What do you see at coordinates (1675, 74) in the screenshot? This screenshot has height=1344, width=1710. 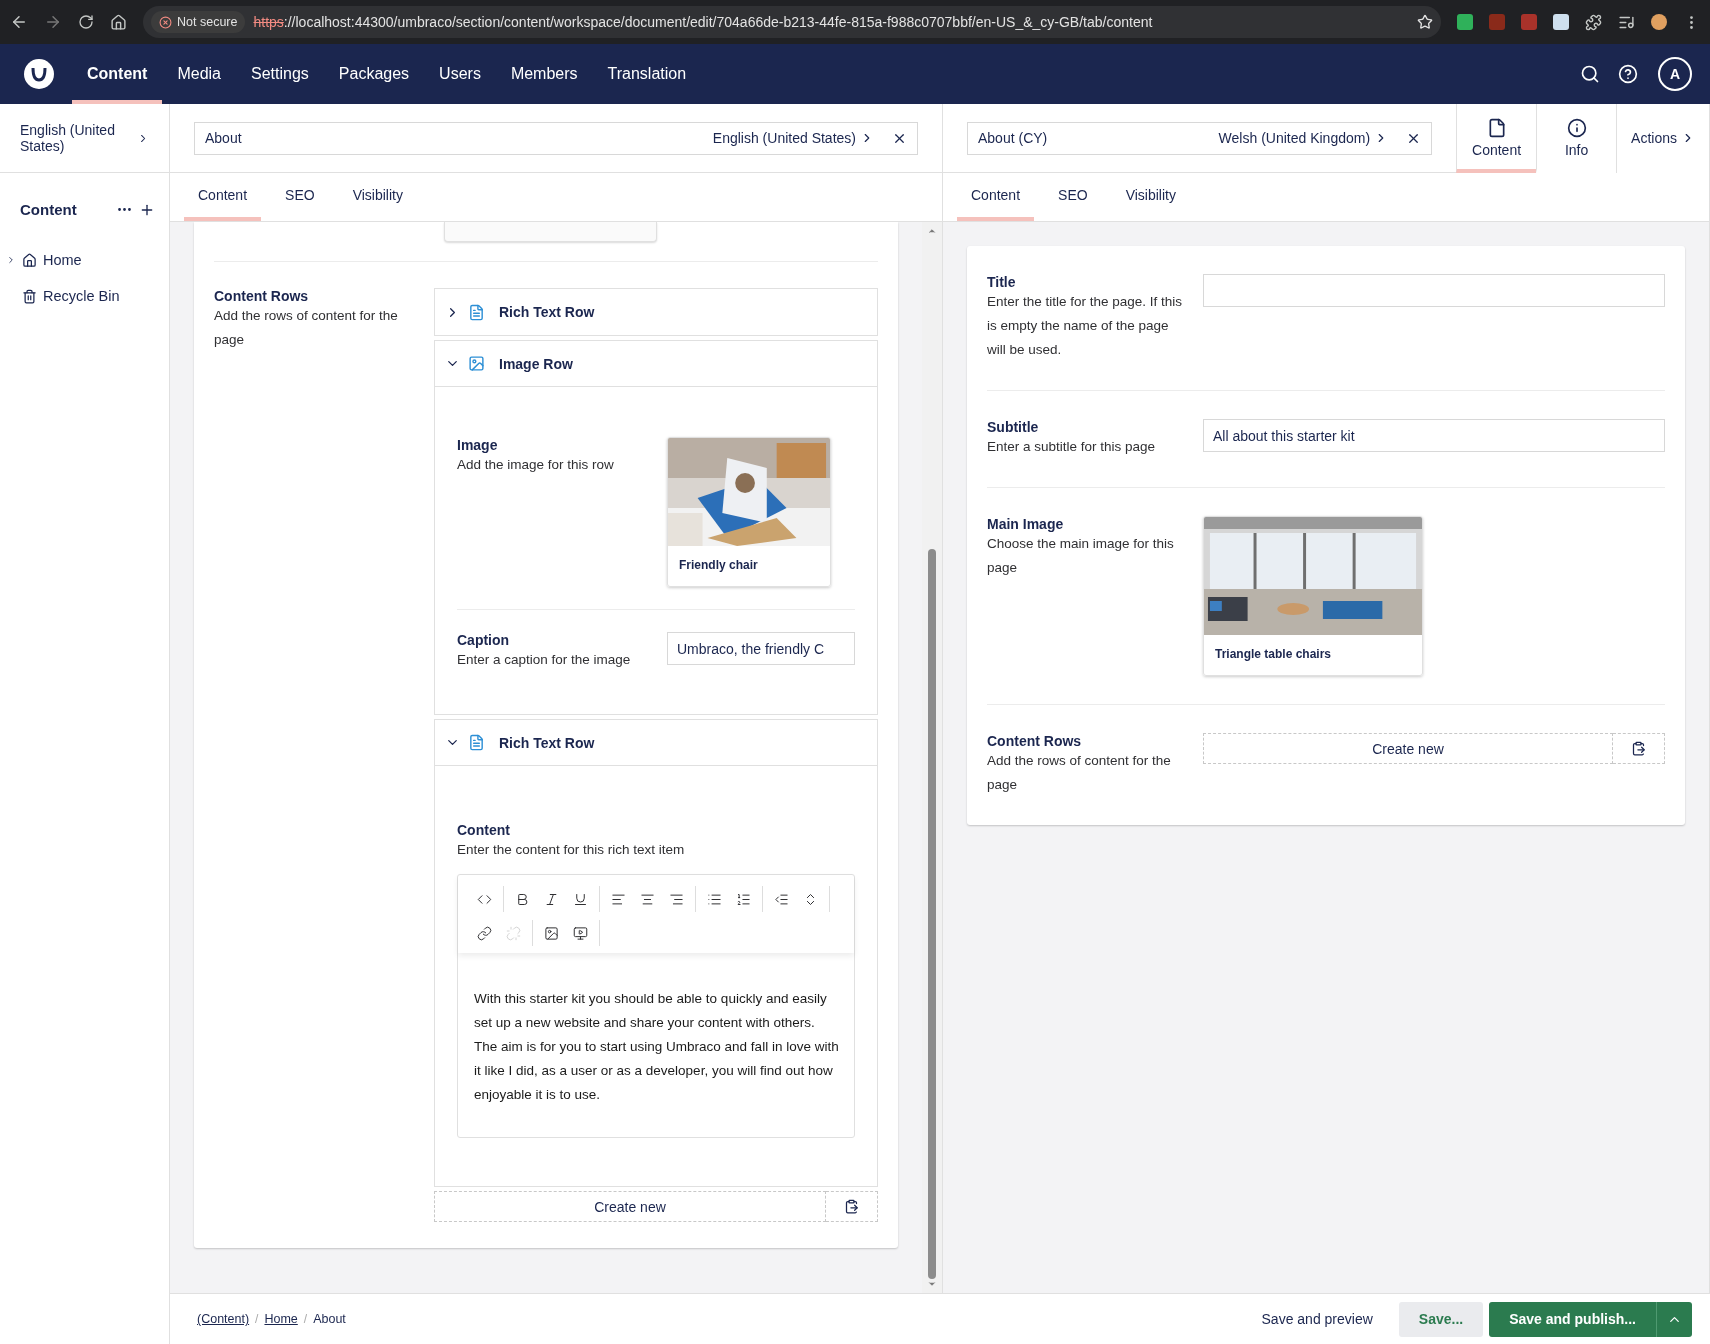 I see `user-avatar: A` at bounding box center [1675, 74].